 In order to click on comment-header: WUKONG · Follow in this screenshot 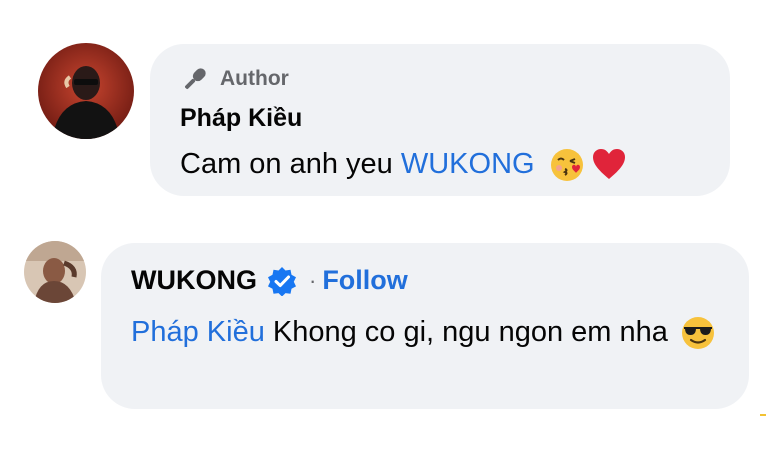, I will do `click(269, 280)`.